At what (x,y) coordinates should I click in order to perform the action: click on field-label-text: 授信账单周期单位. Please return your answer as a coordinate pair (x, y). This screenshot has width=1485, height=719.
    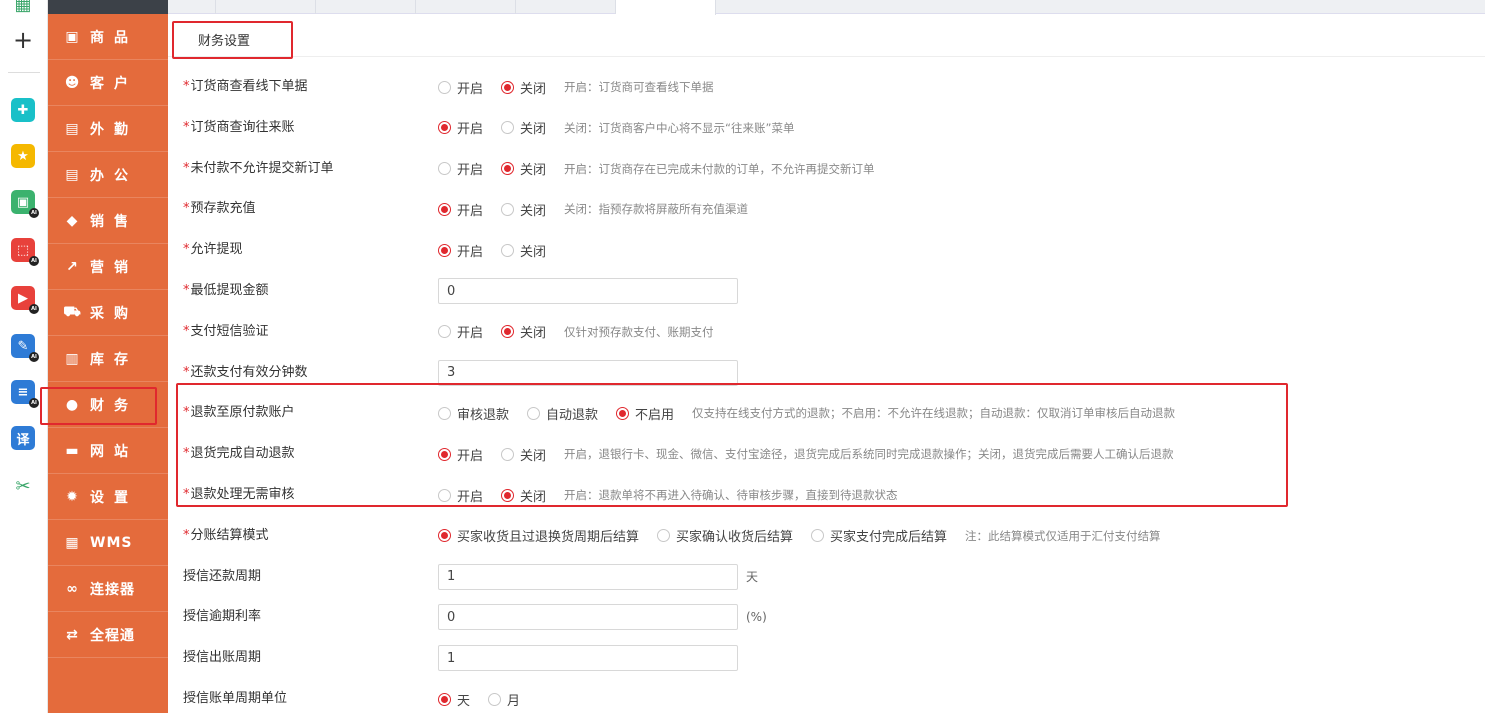
    Looking at the image, I should click on (235, 698).